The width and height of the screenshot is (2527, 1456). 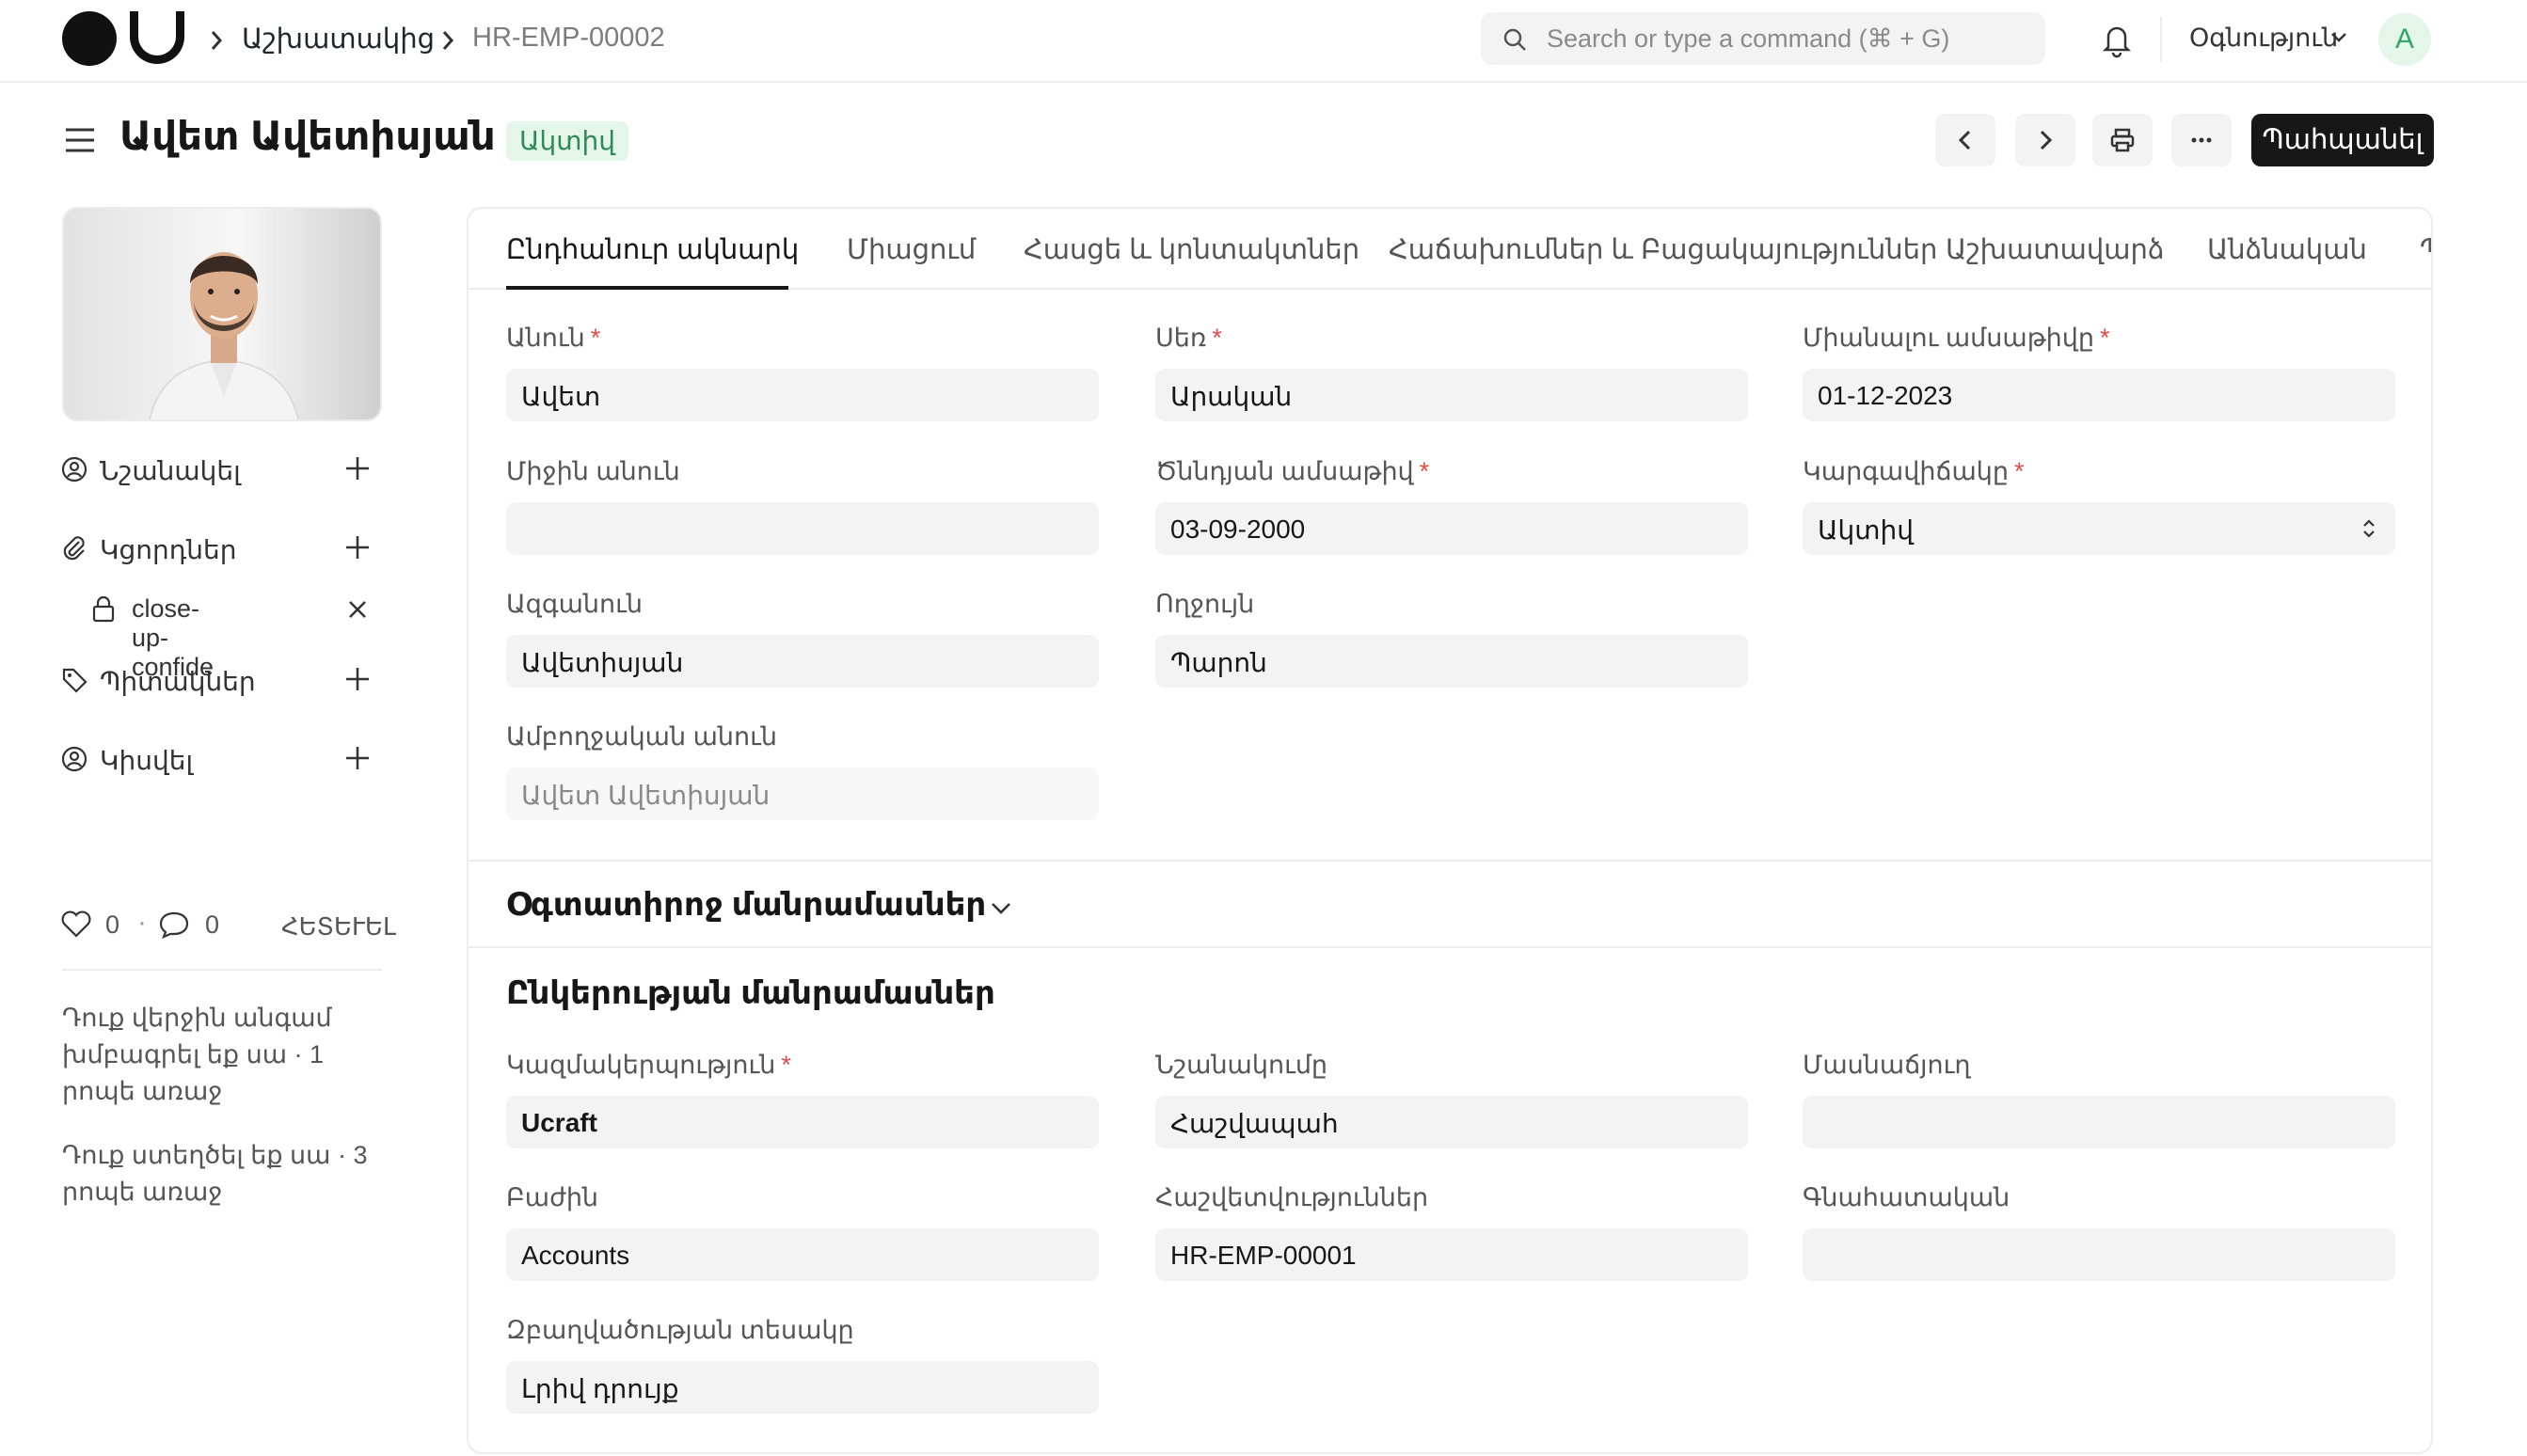 I want to click on notifications-bell-icon, so click(x=2117, y=39).